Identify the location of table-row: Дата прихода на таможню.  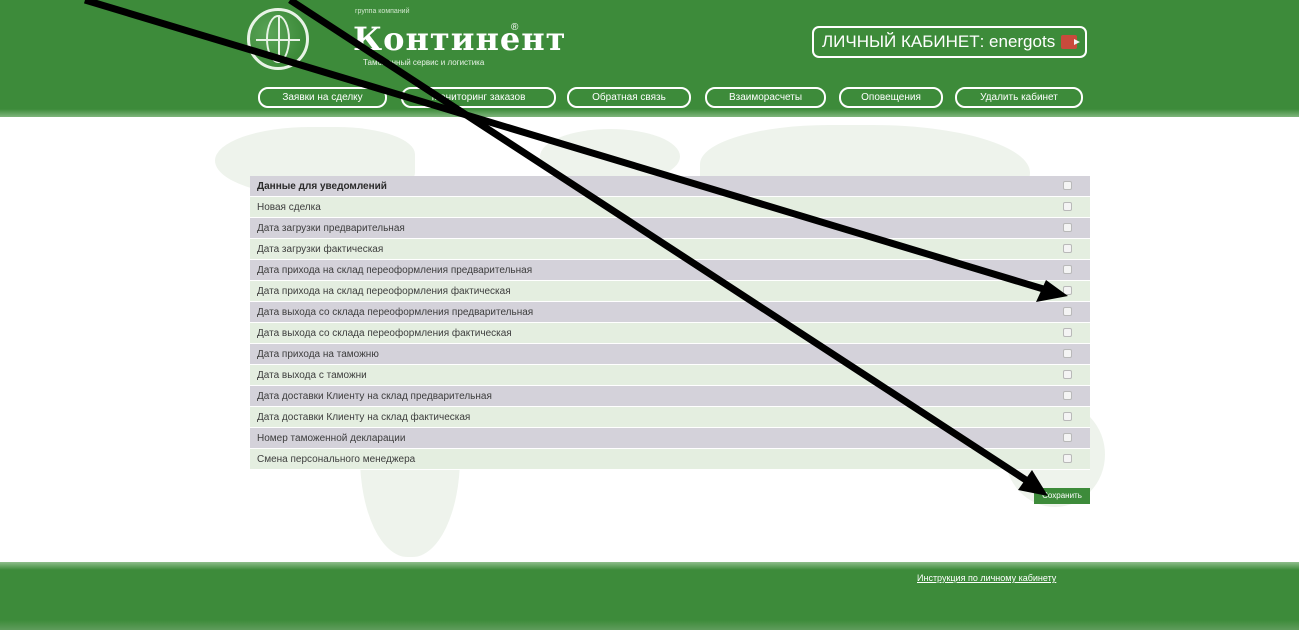
(670, 354).